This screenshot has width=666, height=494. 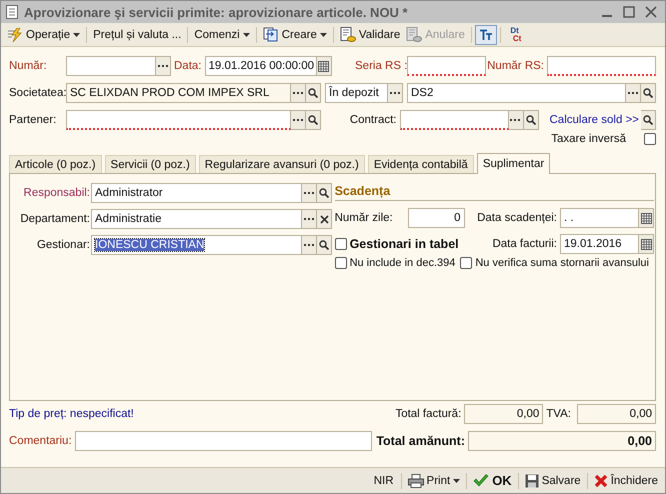 What do you see at coordinates (37, 93) in the screenshot?
I see `field-label: Societatea:` at bounding box center [37, 93].